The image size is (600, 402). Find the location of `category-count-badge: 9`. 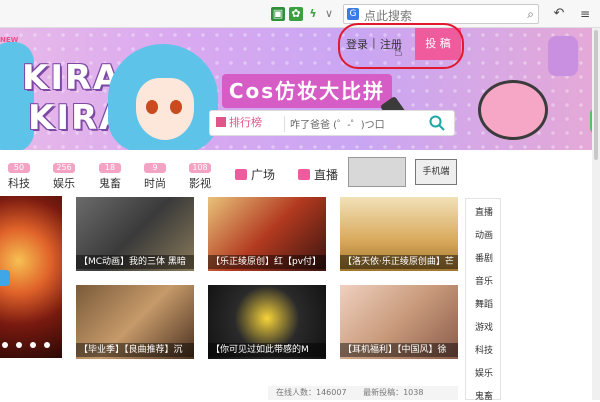

category-count-badge: 9 is located at coordinates (155, 168).